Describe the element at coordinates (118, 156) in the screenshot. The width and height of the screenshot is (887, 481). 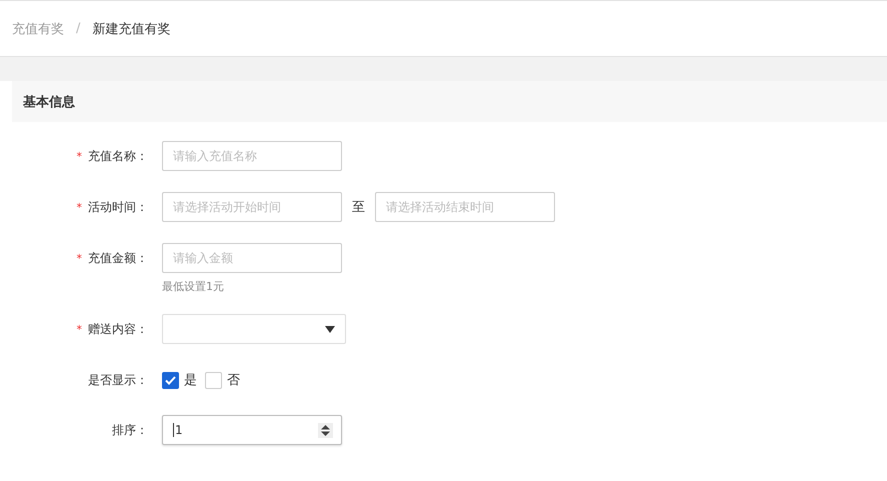
I see `field-label: 充值名称：` at that location.